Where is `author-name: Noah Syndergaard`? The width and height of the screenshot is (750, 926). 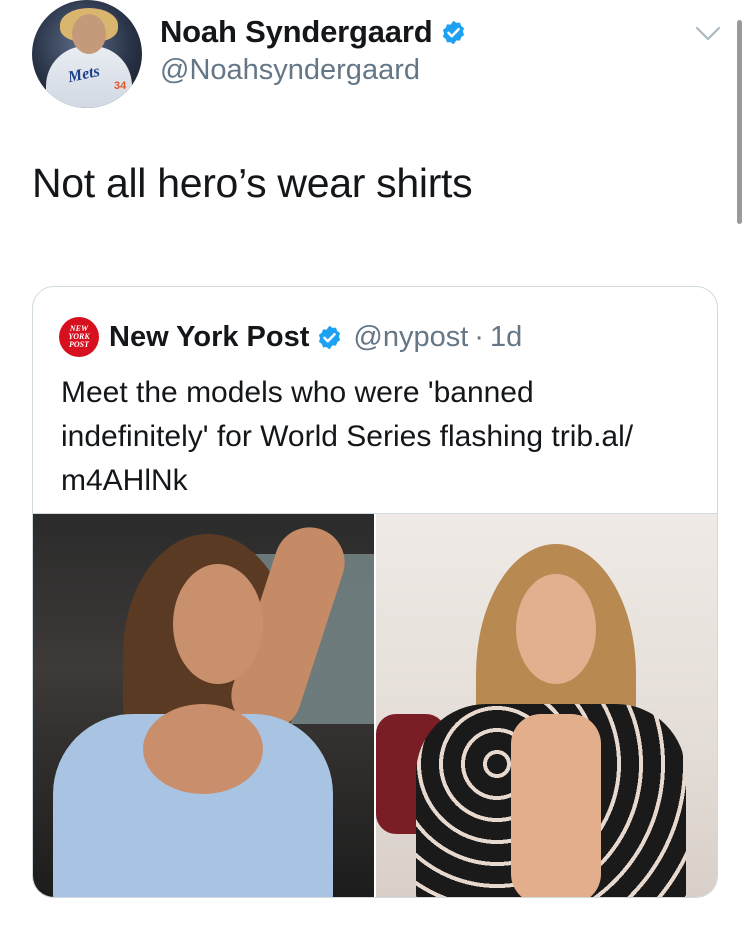 author-name: Noah Syndergaard is located at coordinates (296, 32).